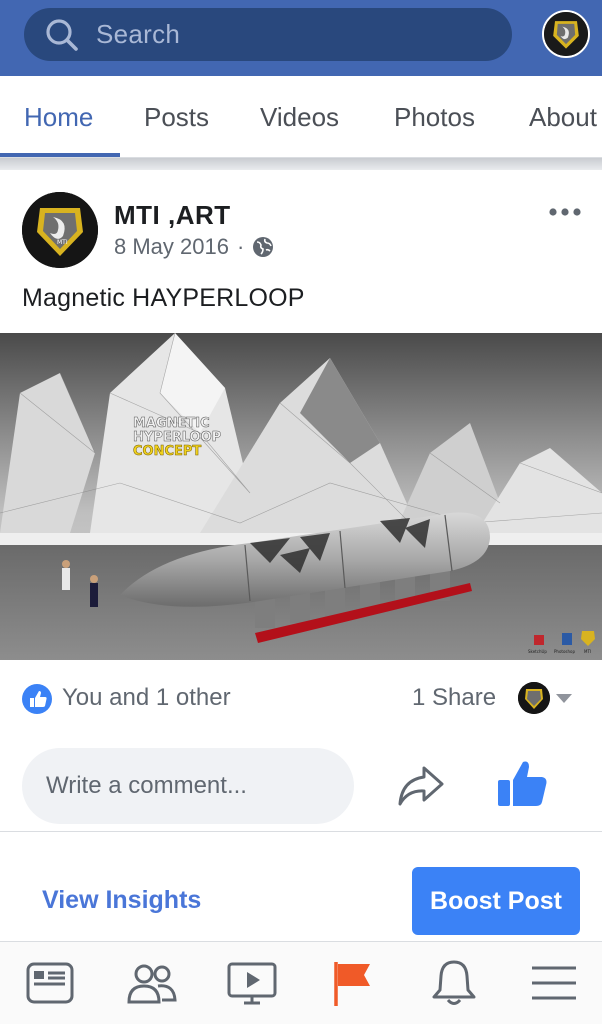  What do you see at coordinates (268, 34) in the screenshot?
I see `search-bar: Search` at bounding box center [268, 34].